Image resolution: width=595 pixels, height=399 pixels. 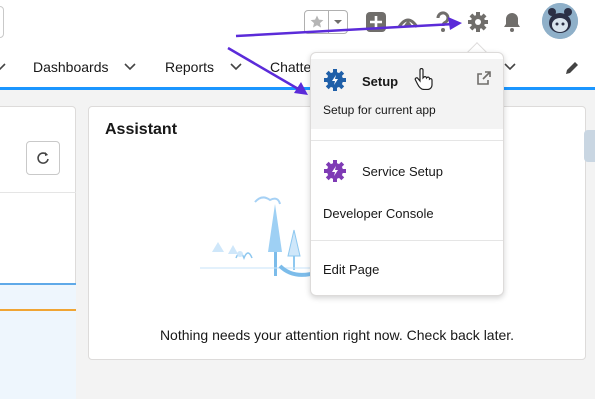 What do you see at coordinates (424, 79) in the screenshot?
I see `hand-cursor-icon` at bounding box center [424, 79].